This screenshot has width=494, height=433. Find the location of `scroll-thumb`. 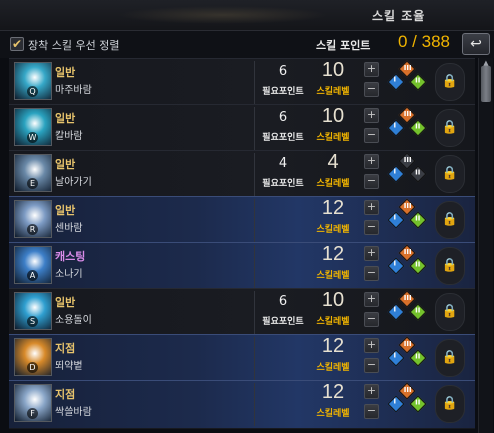

scroll-thumb is located at coordinates (486, 84).